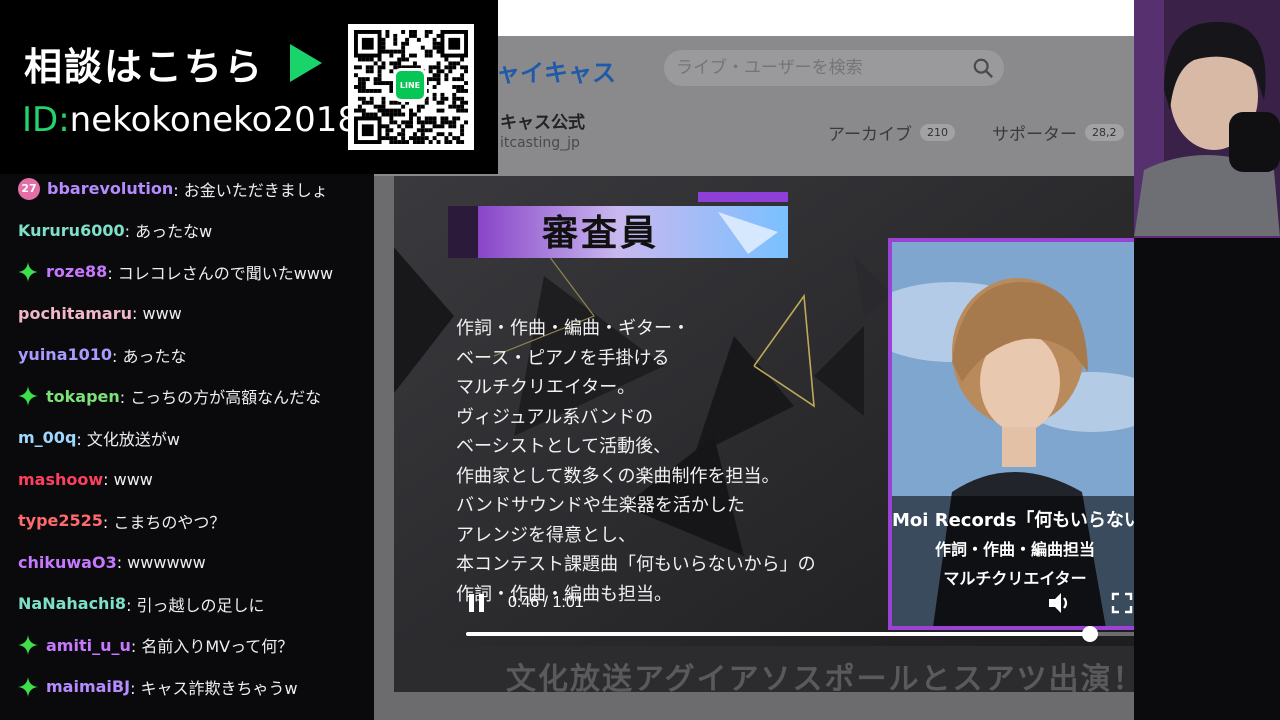  What do you see at coordinates (790, 620) in the screenshot?
I see `player-controls: 0:46 / 1:01` at bounding box center [790, 620].